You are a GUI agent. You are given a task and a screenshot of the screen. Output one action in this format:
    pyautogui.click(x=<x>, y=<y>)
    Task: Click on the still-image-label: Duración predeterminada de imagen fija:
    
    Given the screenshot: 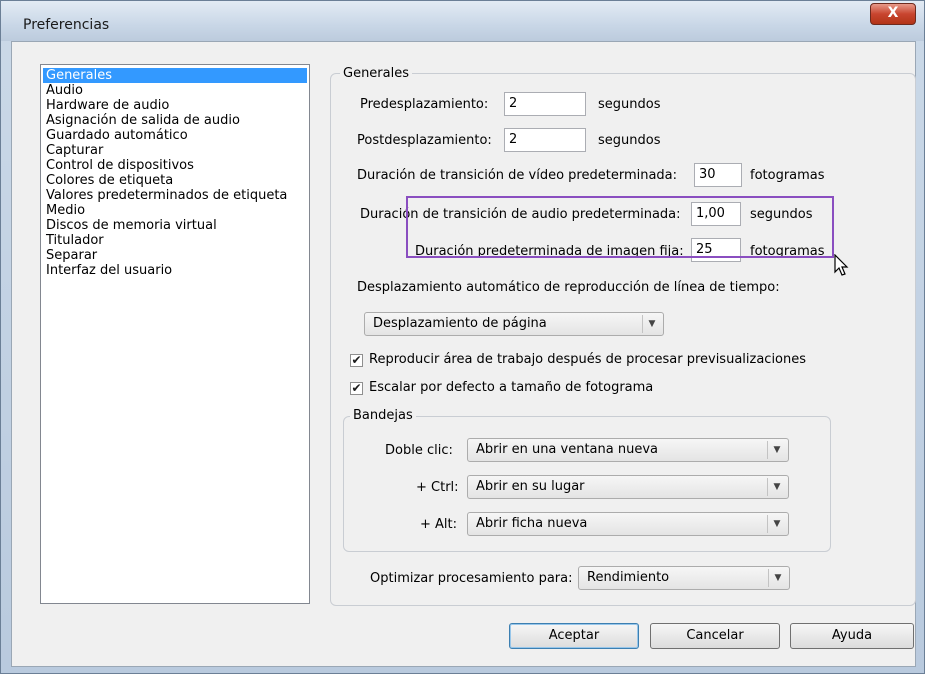 What is the action you would take?
    pyautogui.click(x=549, y=251)
    